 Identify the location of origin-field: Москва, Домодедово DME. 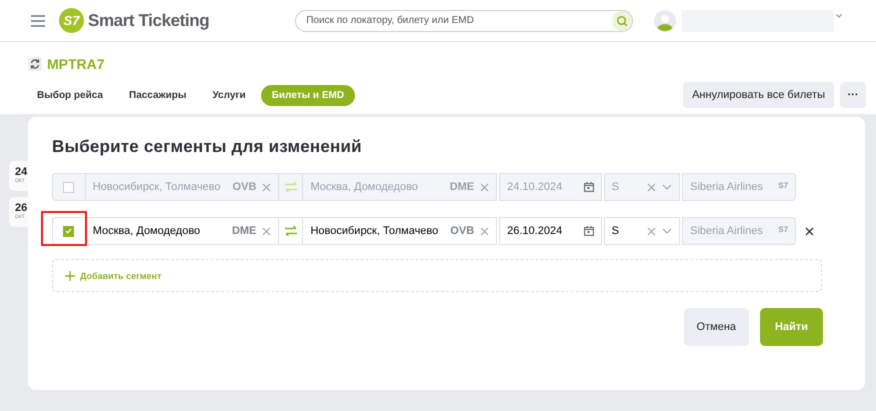
(182, 231).